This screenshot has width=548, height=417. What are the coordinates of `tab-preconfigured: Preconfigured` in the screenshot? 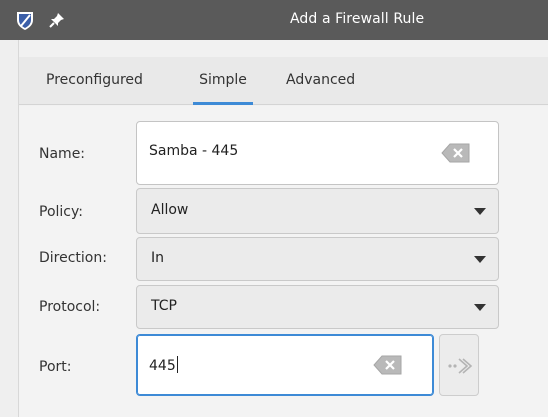 It's located at (94, 81).